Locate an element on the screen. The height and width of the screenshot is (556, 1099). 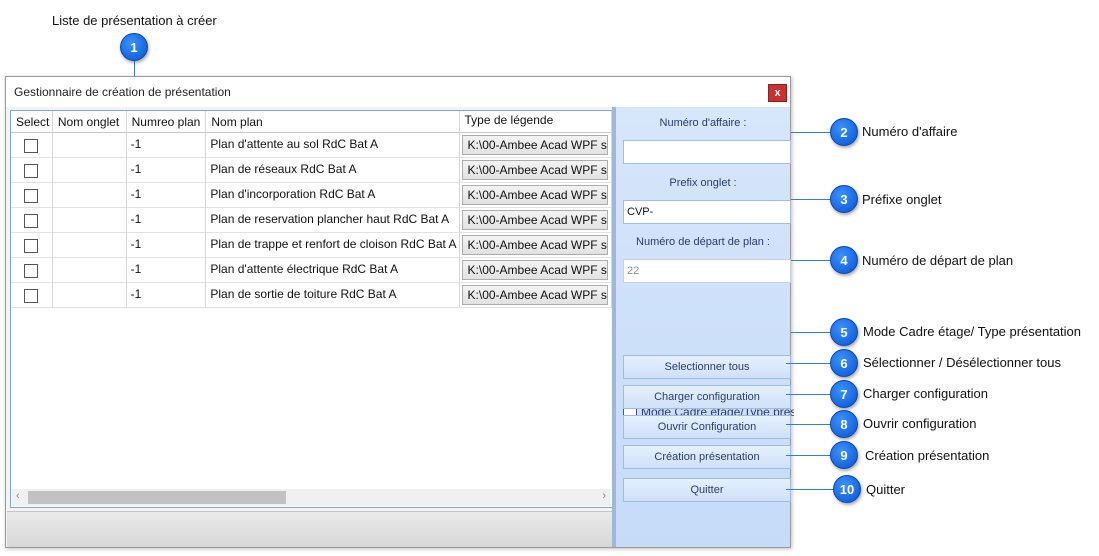
creation-presentation-button: Création présentation is located at coordinates (707, 457).